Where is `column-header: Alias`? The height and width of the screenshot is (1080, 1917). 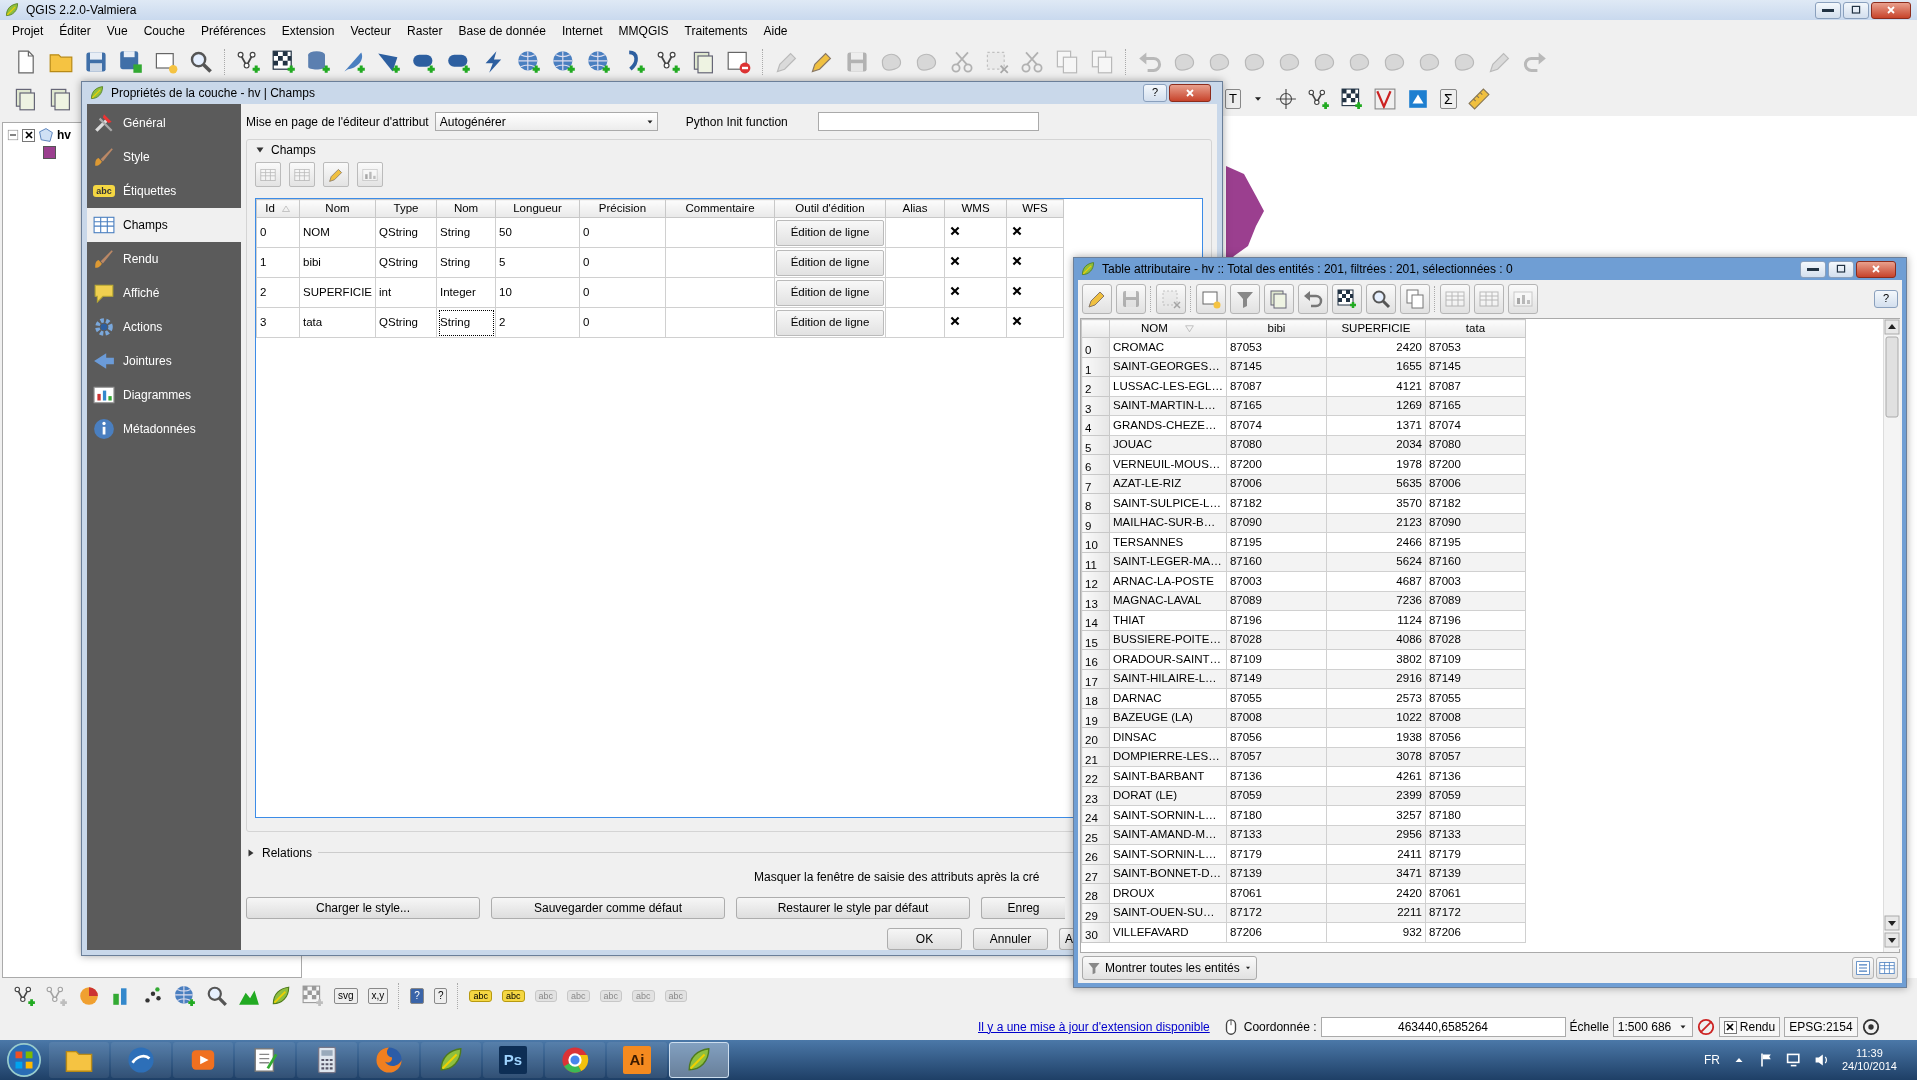 column-header: Alias is located at coordinates (915, 208).